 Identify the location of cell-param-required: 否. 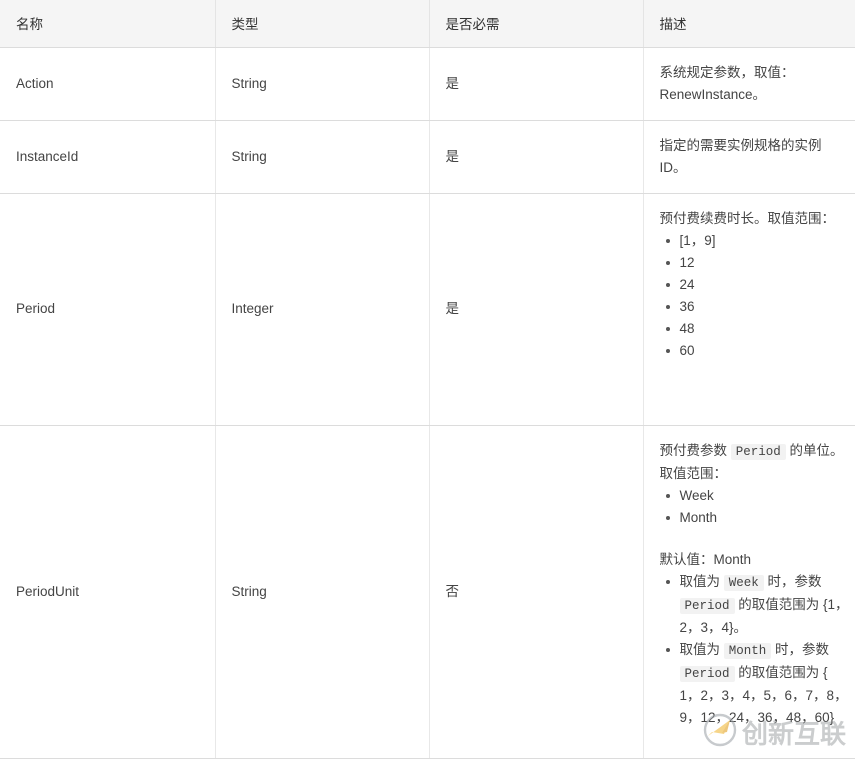
(536, 592).